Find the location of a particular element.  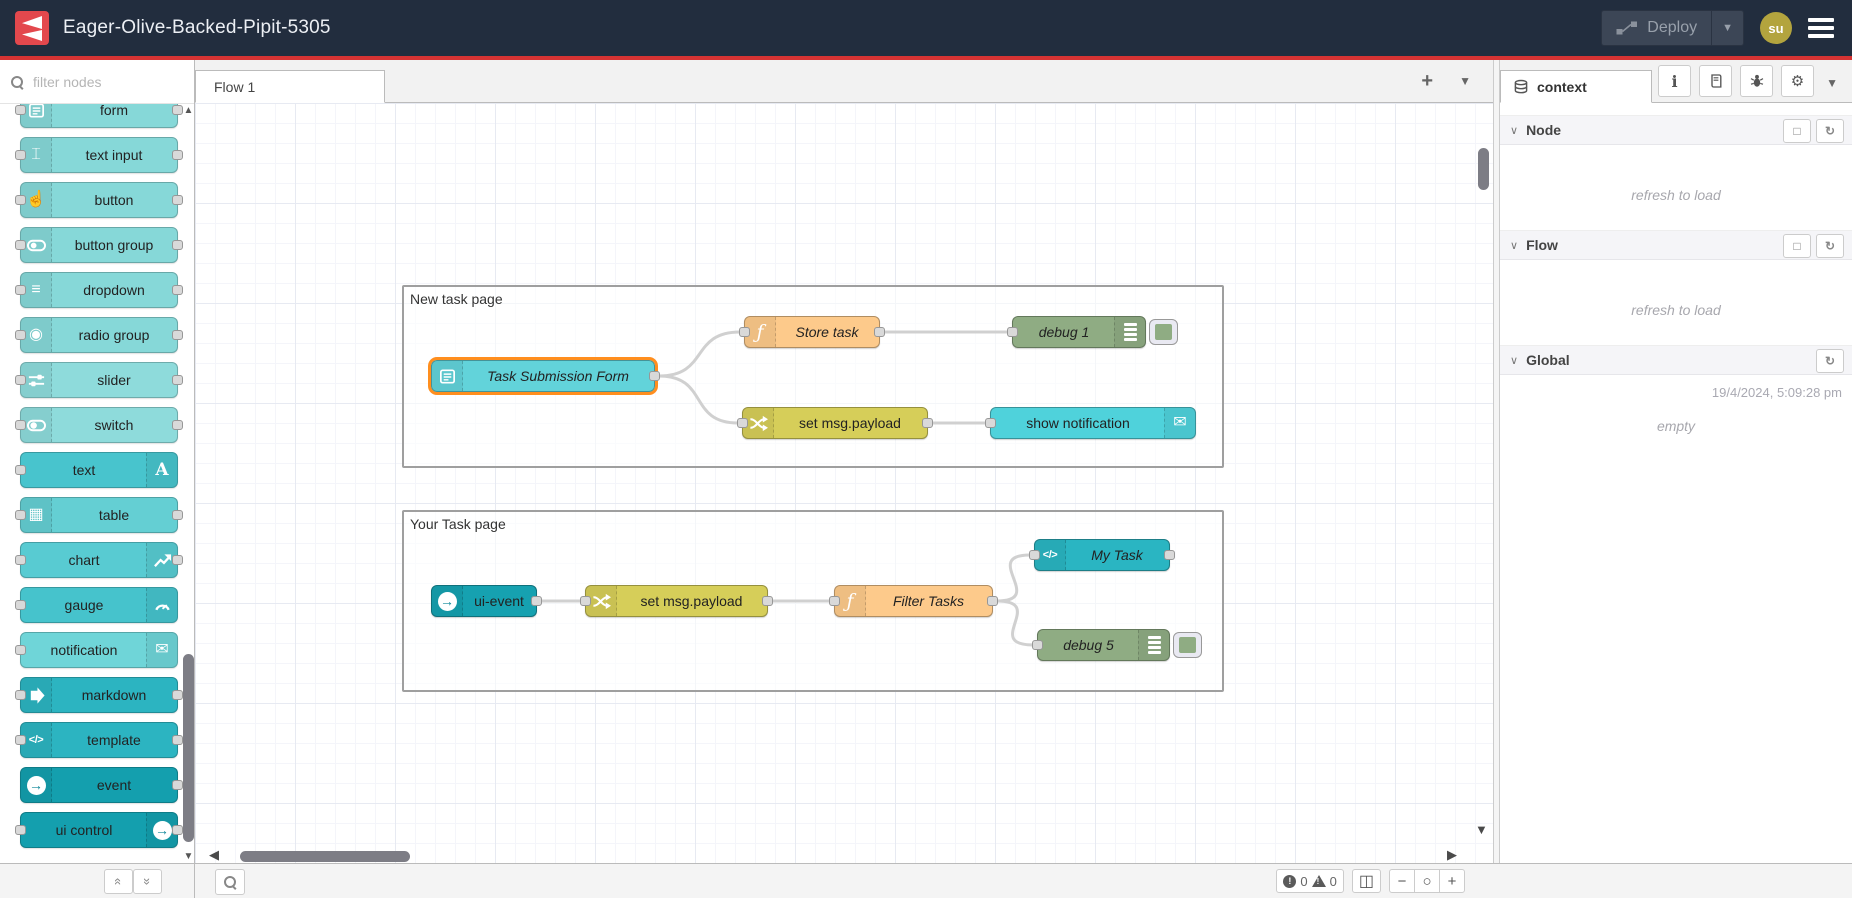

zoom-reset-button: ○ is located at coordinates (1427, 881).